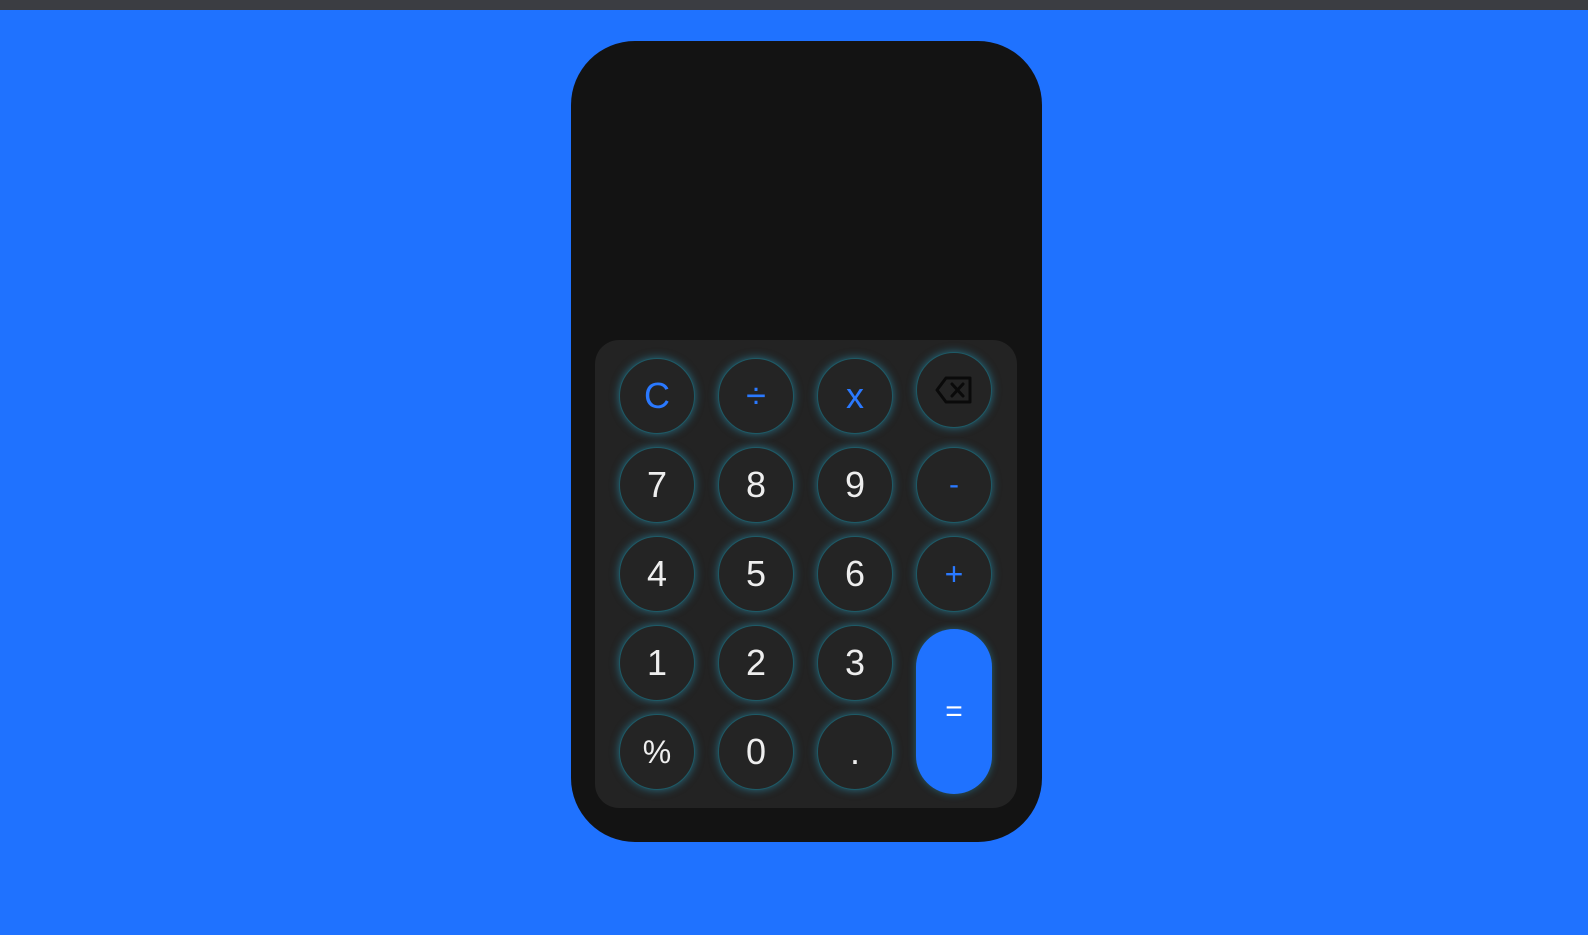  I want to click on plus-button: +, so click(954, 574).